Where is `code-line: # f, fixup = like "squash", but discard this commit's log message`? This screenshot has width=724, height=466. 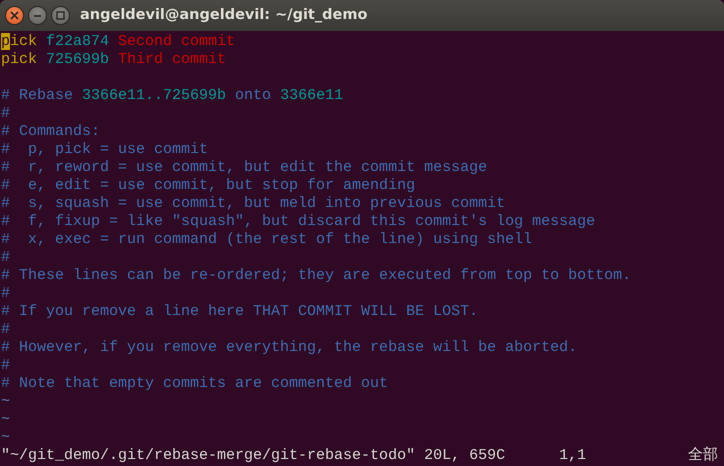 code-line: # f, fixup = like "squash", but discard this commit's log message is located at coordinates (298, 222).